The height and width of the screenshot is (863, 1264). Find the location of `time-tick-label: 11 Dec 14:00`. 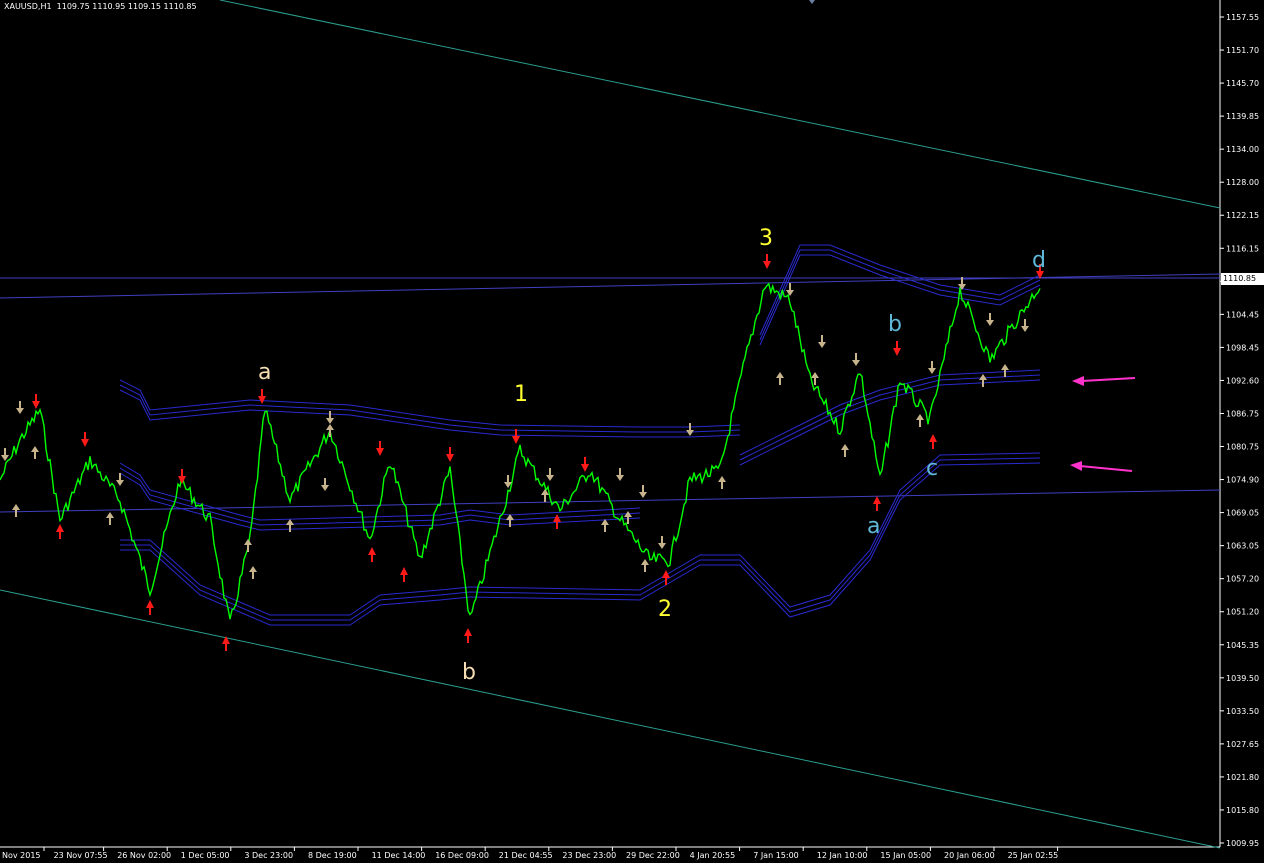

time-tick-label: 11 Dec 14:00 is located at coordinates (399, 855).